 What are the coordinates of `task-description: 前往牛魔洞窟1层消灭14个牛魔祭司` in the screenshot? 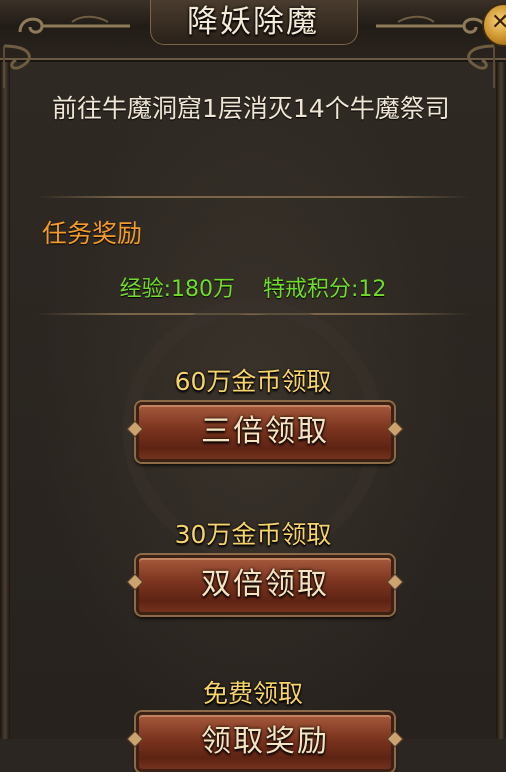 It's located at (251, 108).